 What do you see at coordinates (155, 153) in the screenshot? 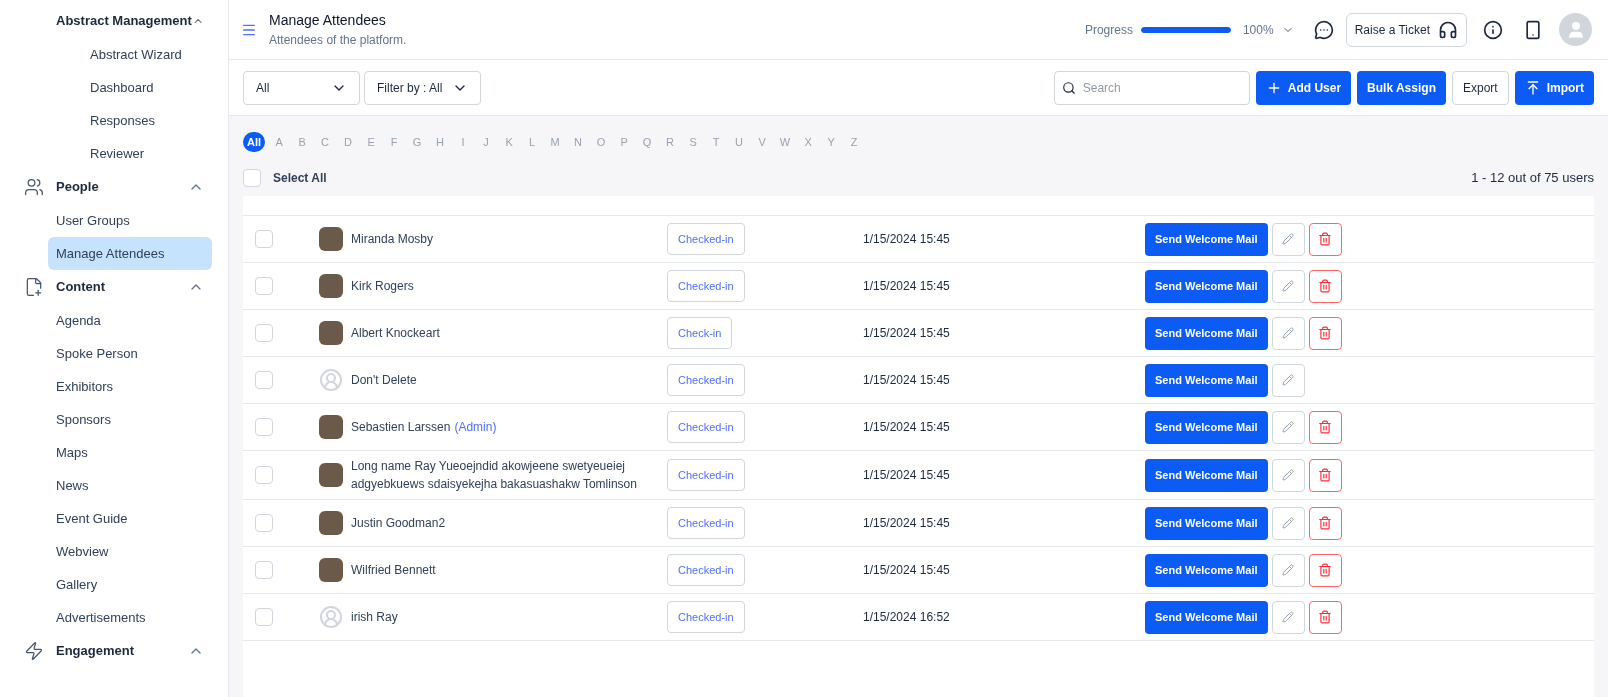
I see `sidebar-item: Reviewer` at bounding box center [155, 153].